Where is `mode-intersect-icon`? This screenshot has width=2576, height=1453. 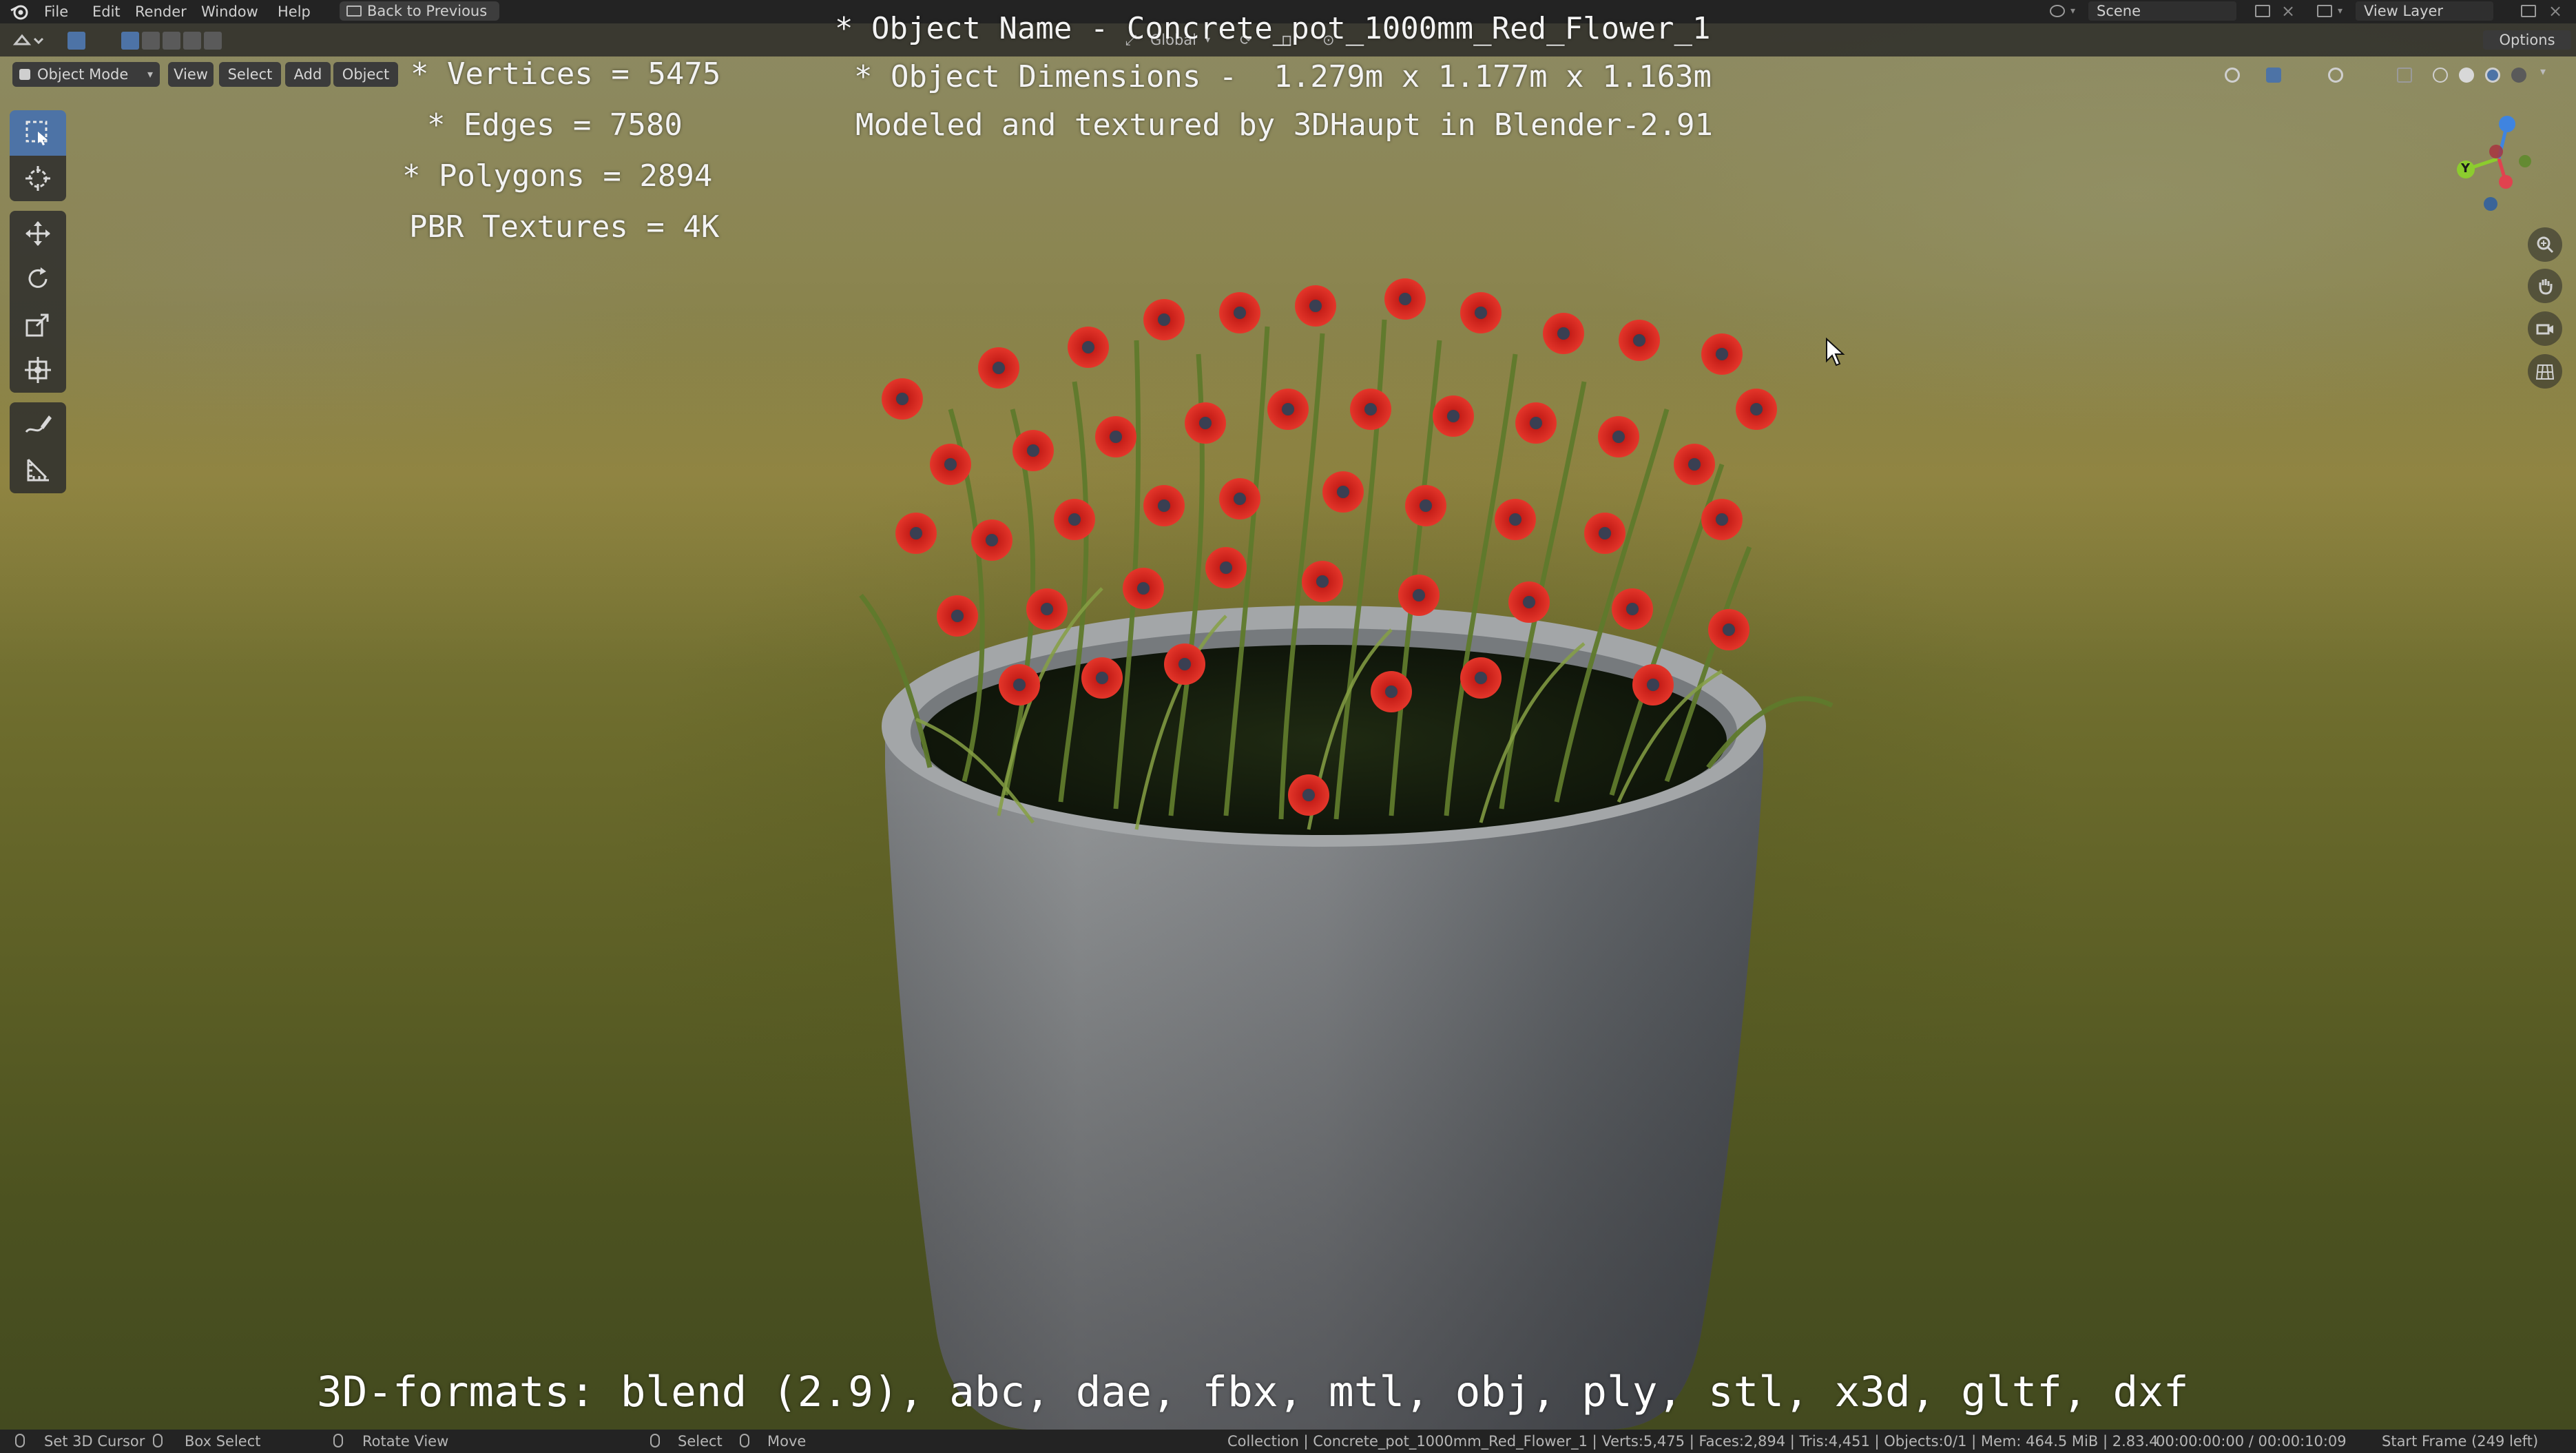 mode-intersect-icon is located at coordinates (213, 41).